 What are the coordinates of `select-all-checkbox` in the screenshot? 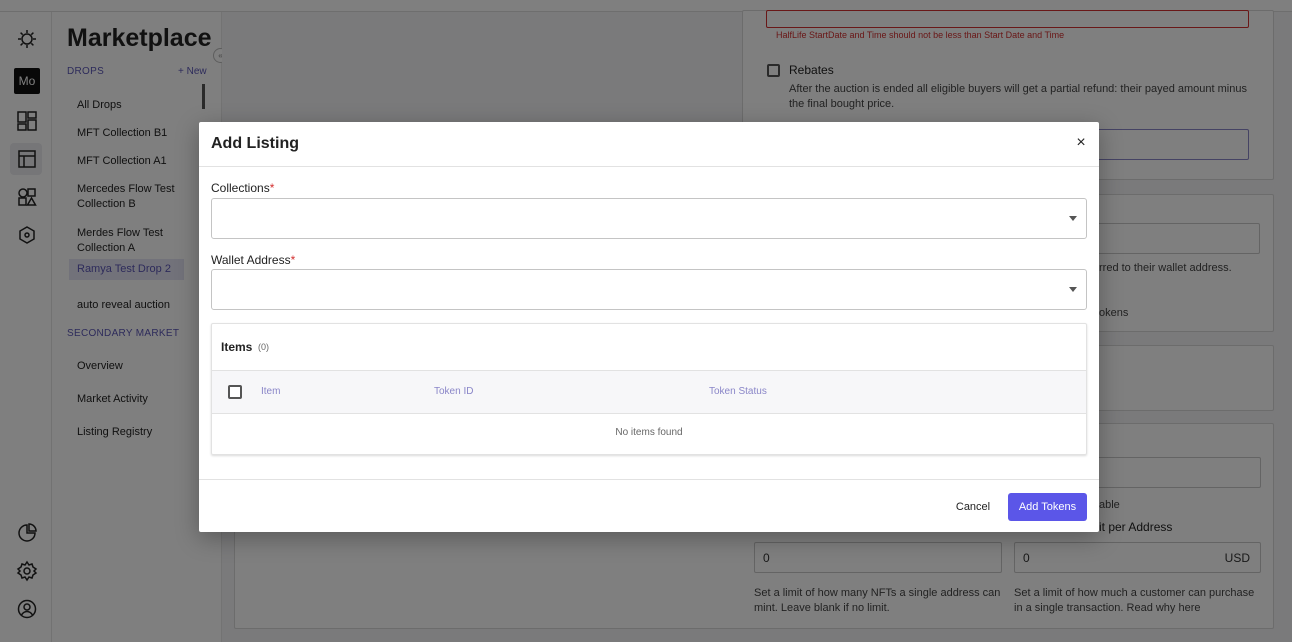 It's located at (235, 392).